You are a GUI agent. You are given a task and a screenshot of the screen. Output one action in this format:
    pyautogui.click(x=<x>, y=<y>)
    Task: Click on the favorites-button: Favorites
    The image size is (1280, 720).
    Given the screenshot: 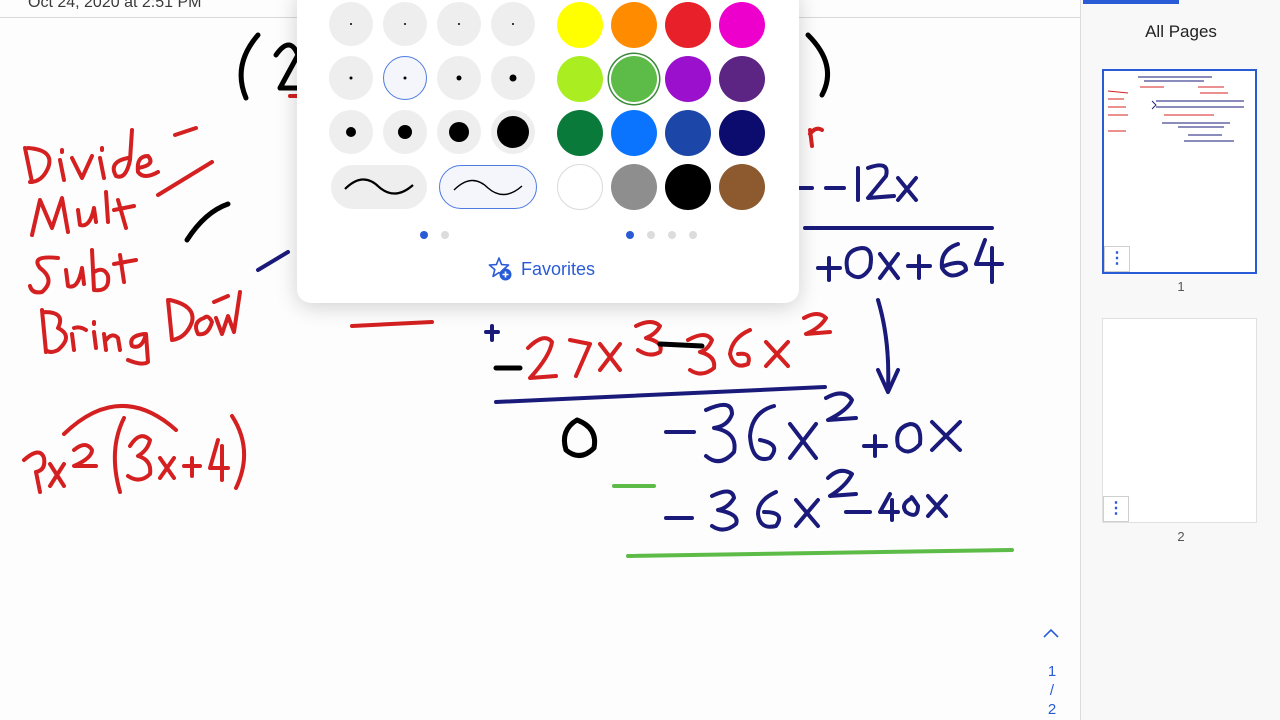 What is the action you would take?
    pyautogui.click(x=541, y=269)
    